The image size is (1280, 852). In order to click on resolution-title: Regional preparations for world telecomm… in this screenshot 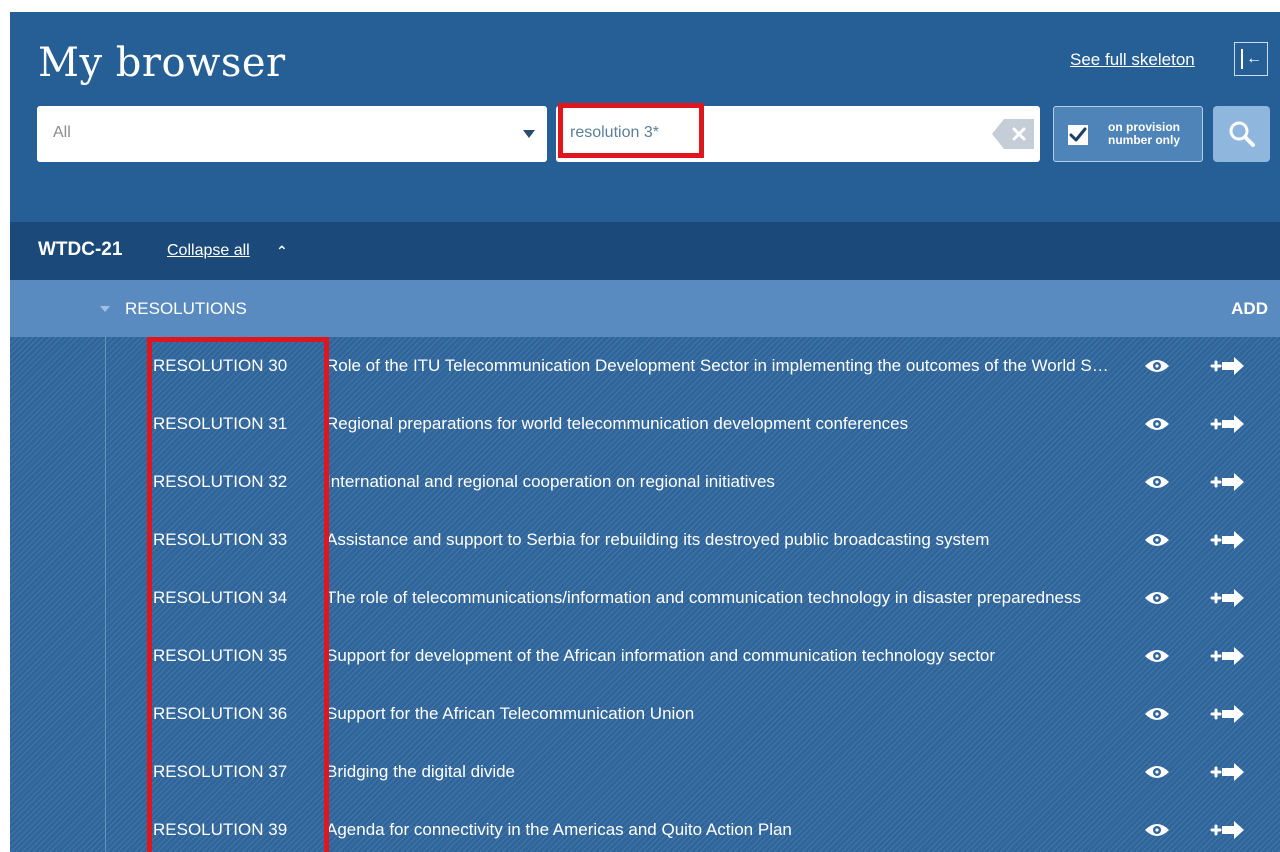, I will do `click(721, 424)`.